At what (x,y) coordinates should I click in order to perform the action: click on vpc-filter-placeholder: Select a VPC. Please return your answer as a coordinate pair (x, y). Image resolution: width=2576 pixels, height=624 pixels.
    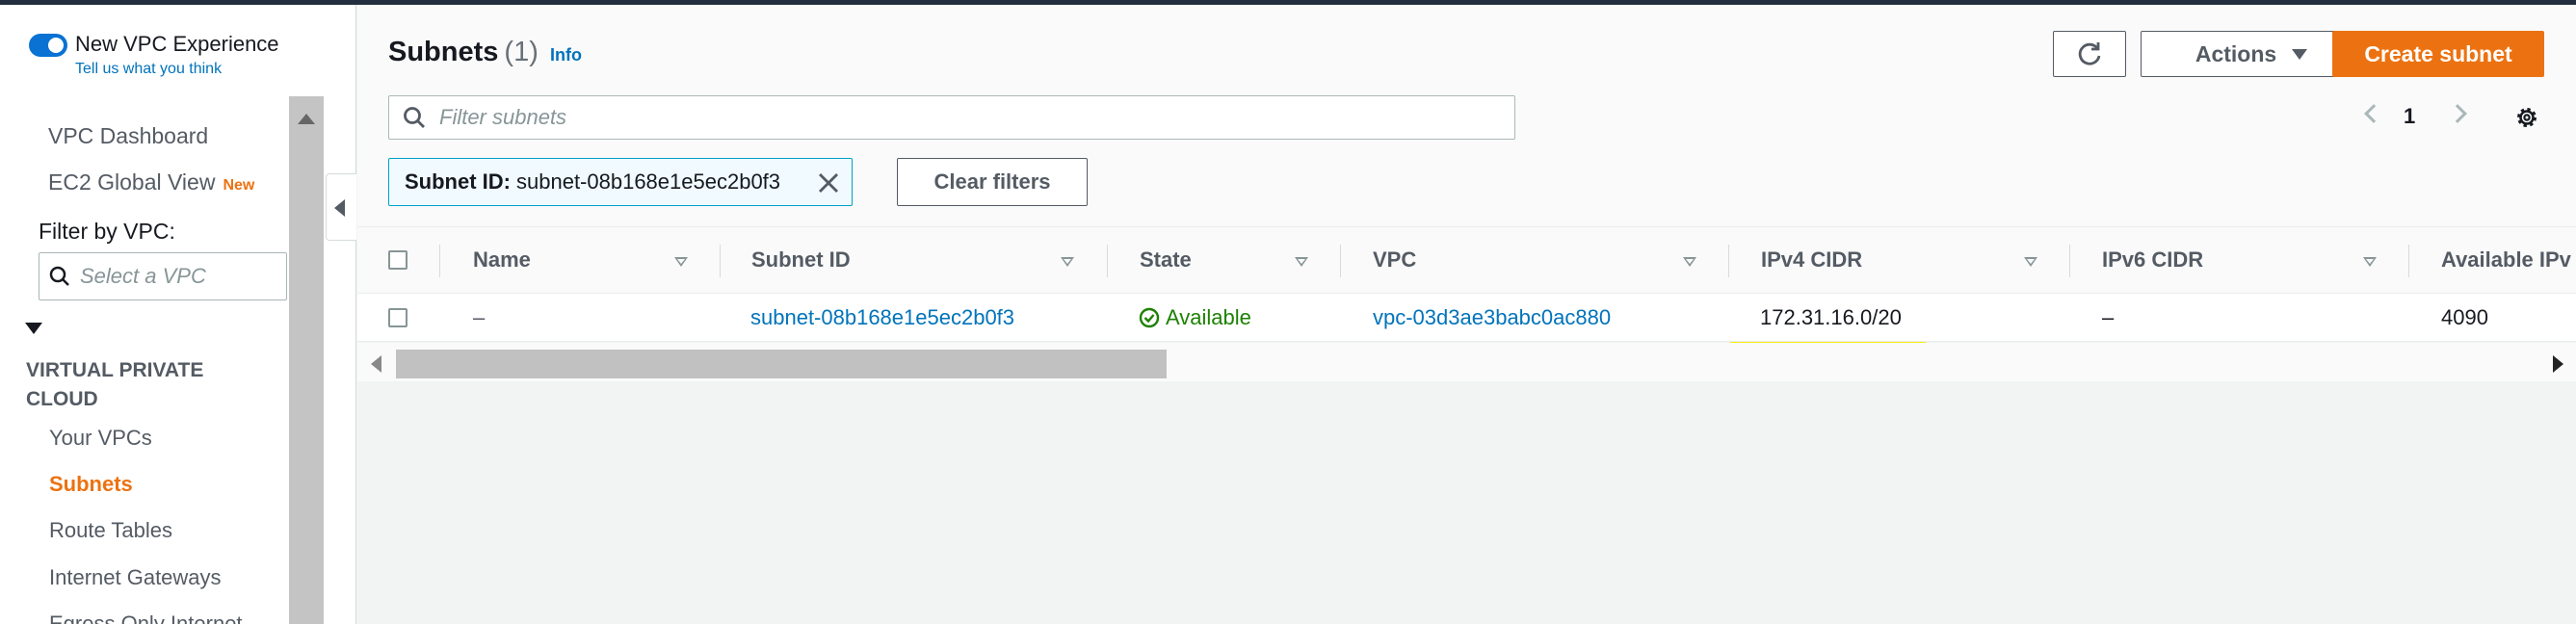
    Looking at the image, I should click on (143, 276).